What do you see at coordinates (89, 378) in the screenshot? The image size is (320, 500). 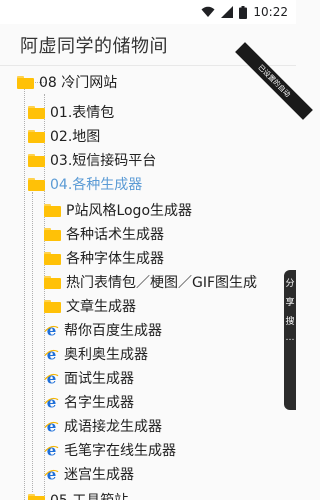 I see `tree-node-link: e 面试生成器` at bounding box center [89, 378].